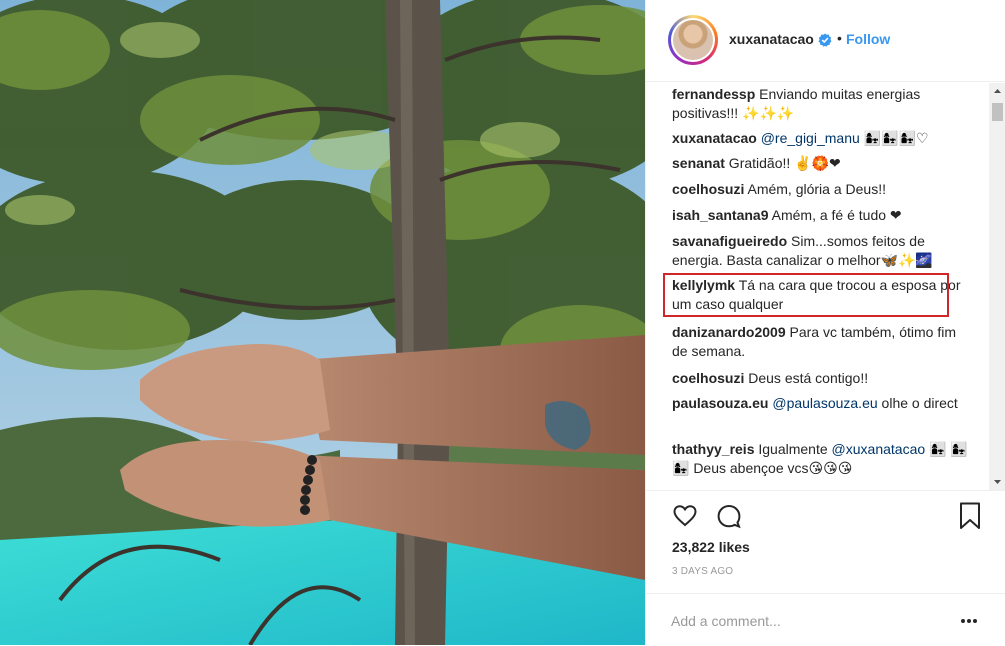  Describe the element at coordinates (815, 189) in the screenshot. I see `comment-text: Amém, glória a Deus!!` at that location.